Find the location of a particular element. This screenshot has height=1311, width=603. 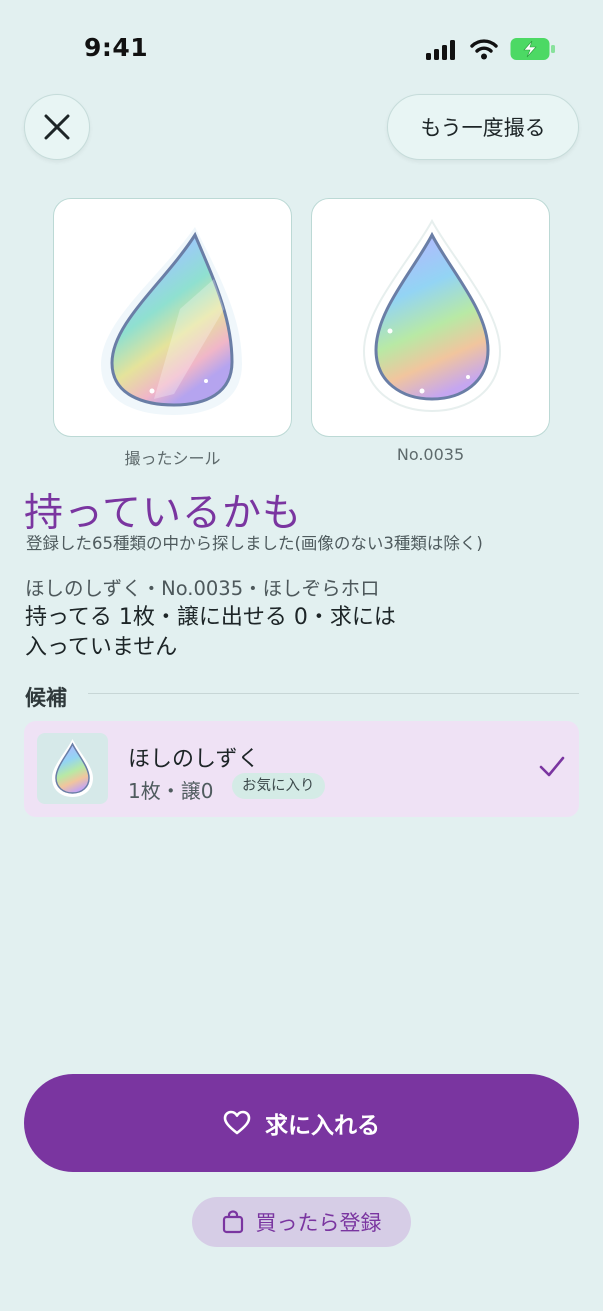

status-time: 9:41 is located at coordinates (116, 47).